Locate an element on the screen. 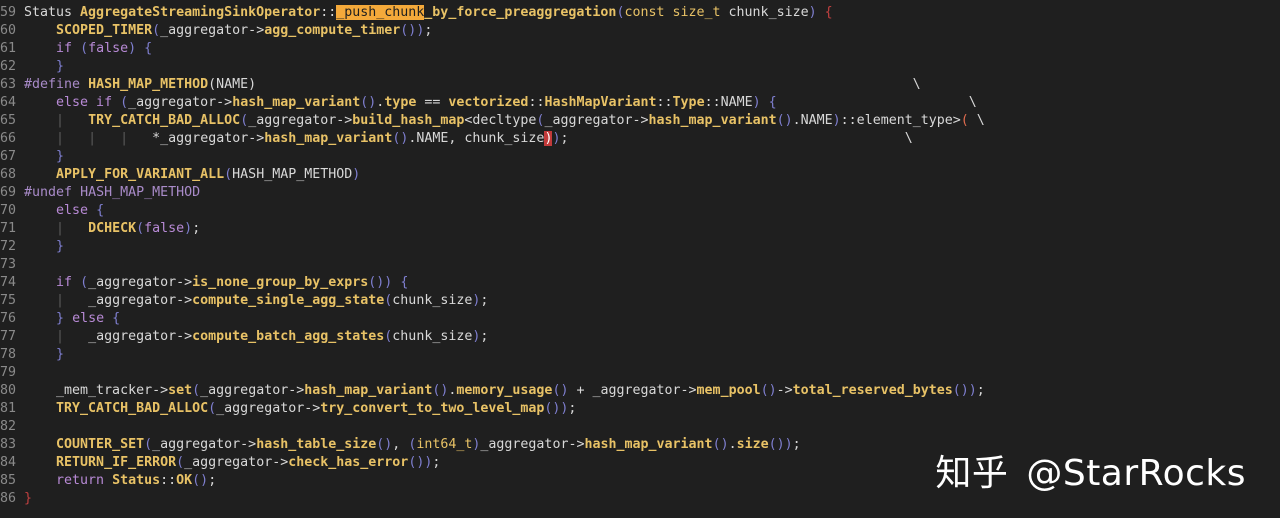 Image resolution: width=1280 pixels, height=518 pixels. code-token: build_hash_map is located at coordinates (408, 120).